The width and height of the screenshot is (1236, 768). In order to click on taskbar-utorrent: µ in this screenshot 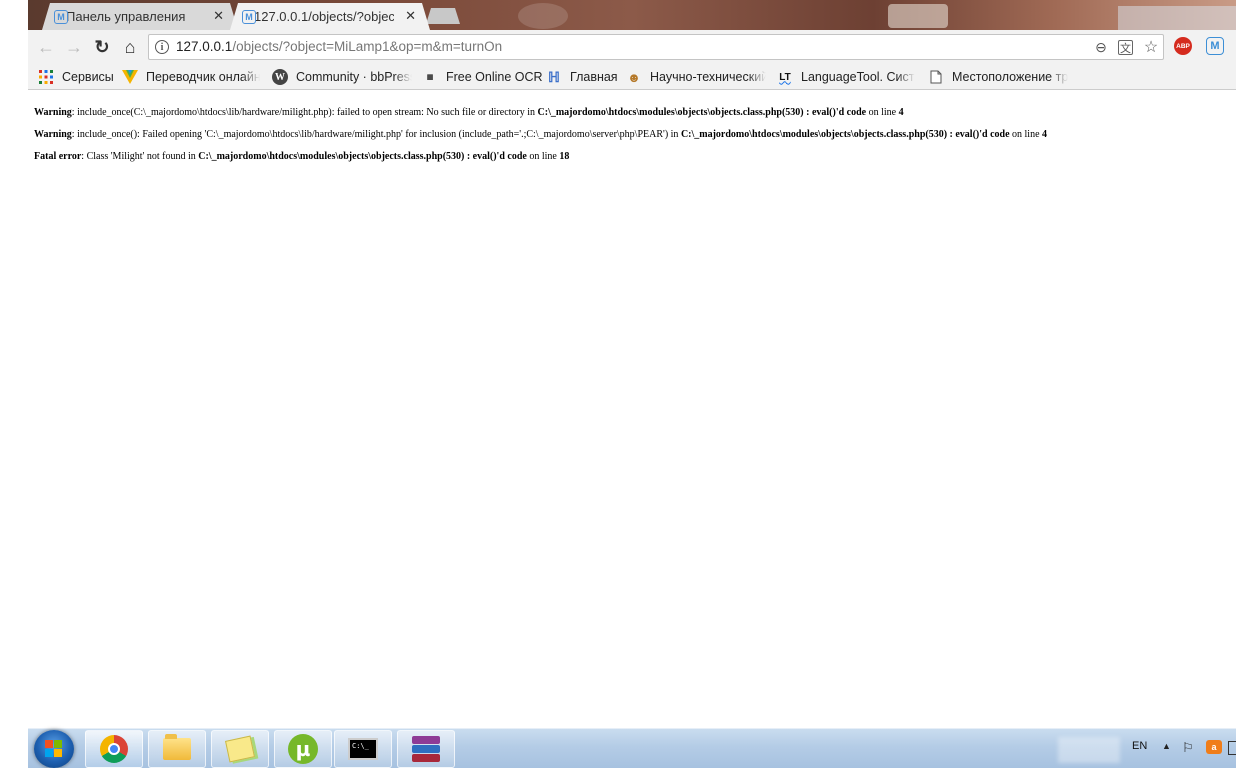, I will do `click(303, 749)`.